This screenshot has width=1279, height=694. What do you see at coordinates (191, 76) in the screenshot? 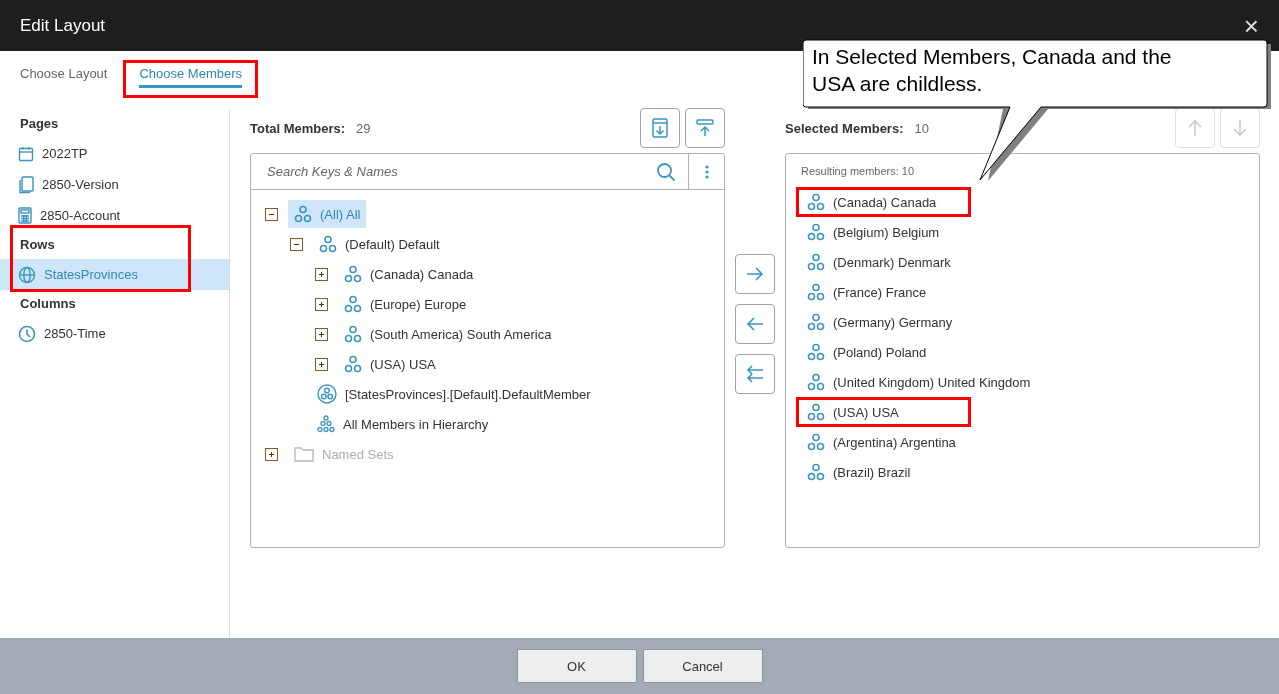
I see `tab: Choose Members` at bounding box center [191, 76].